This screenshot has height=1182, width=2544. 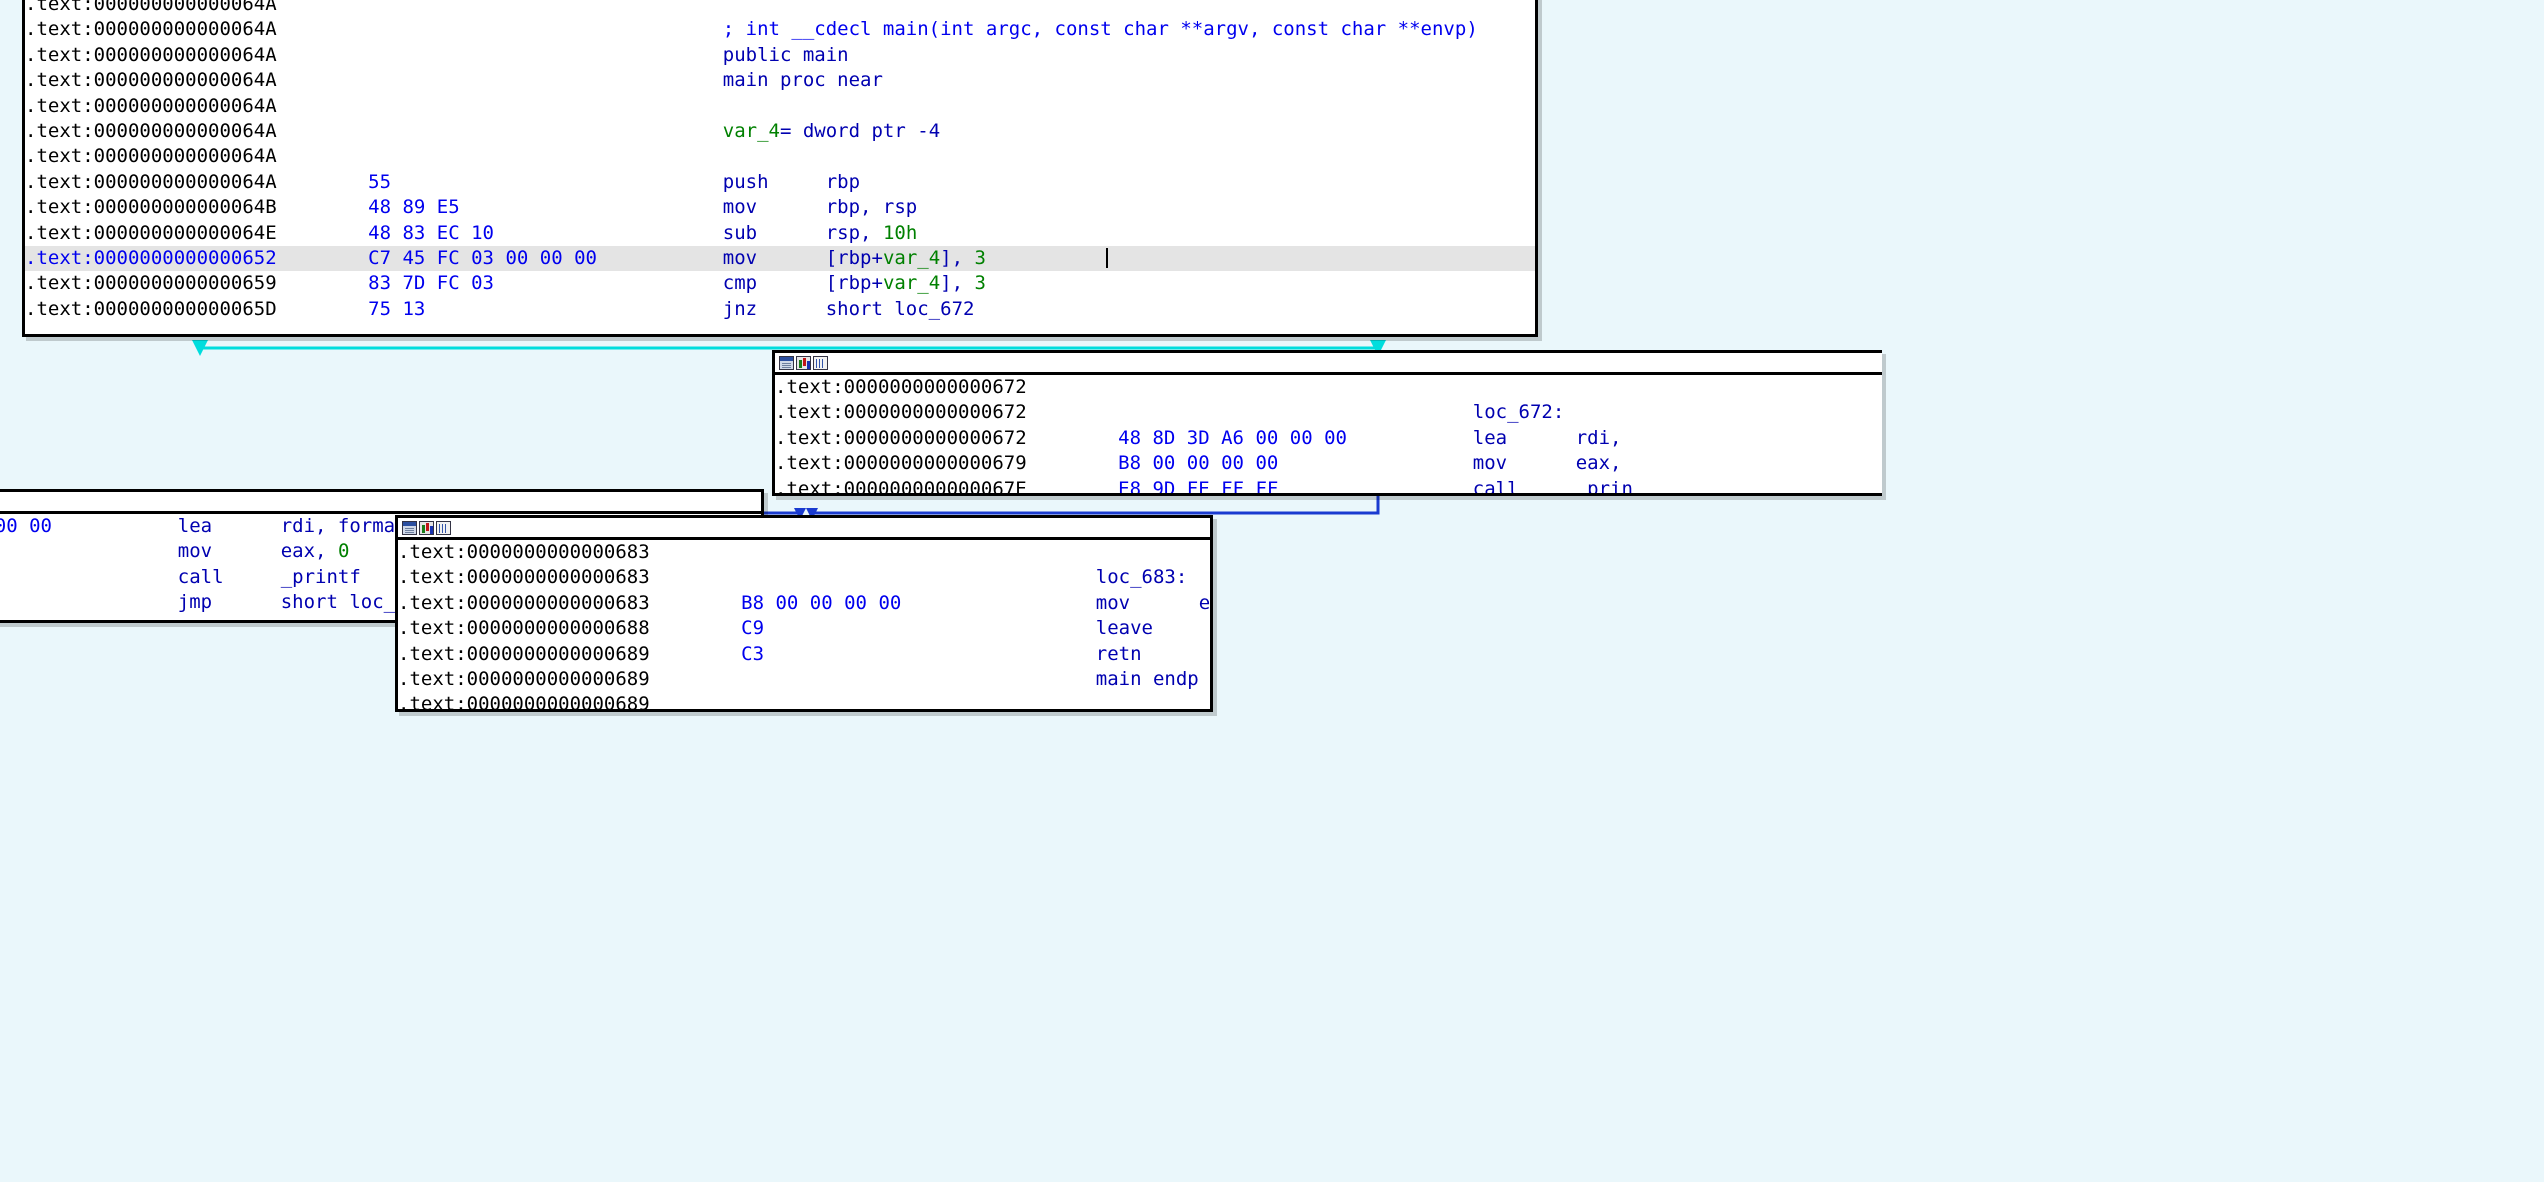 I want to click on block-printf-titlebar, so click(x=380, y=503).